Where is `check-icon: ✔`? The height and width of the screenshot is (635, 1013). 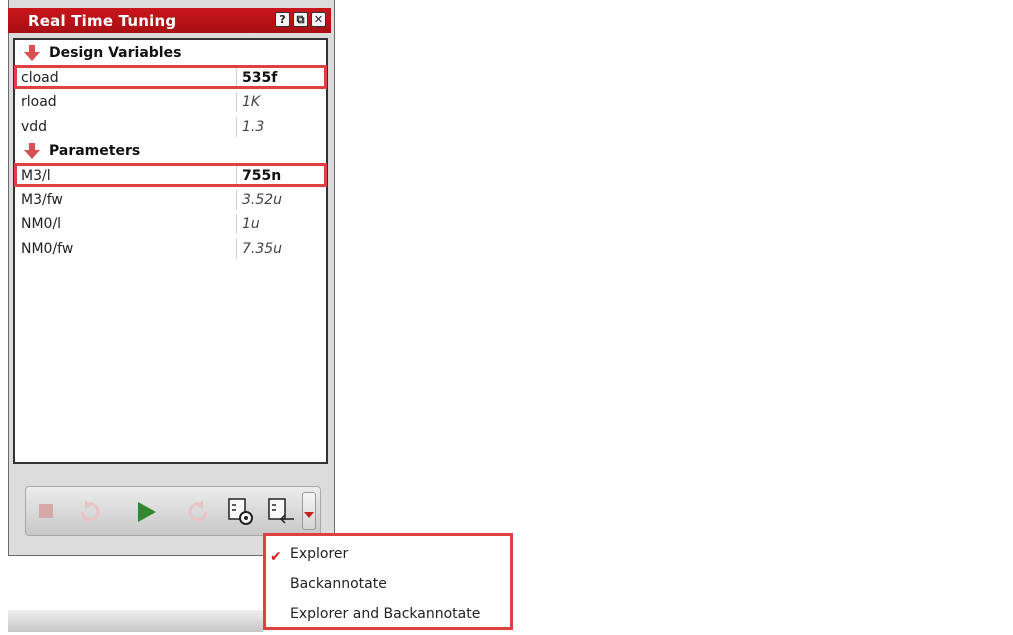 check-icon: ✔ is located at coordinates (276, 557).